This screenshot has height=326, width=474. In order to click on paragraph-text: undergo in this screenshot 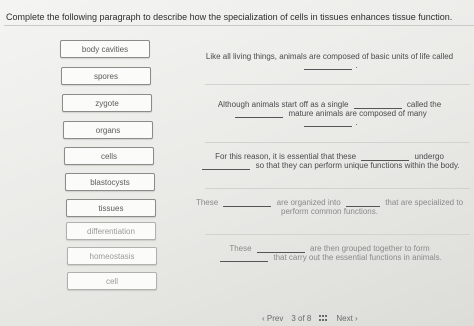, I will do `click(429, 156)`.